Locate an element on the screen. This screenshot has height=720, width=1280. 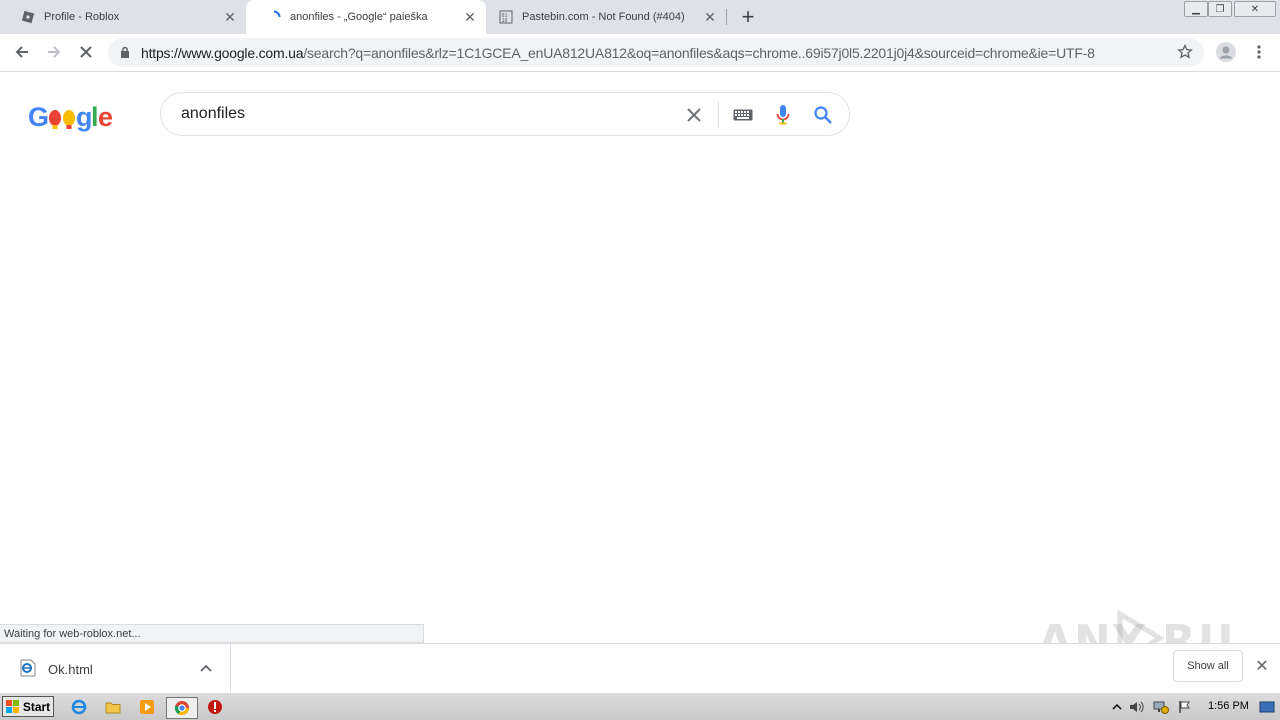
chrome-taskbar-button is located at coordinates (182, 708).